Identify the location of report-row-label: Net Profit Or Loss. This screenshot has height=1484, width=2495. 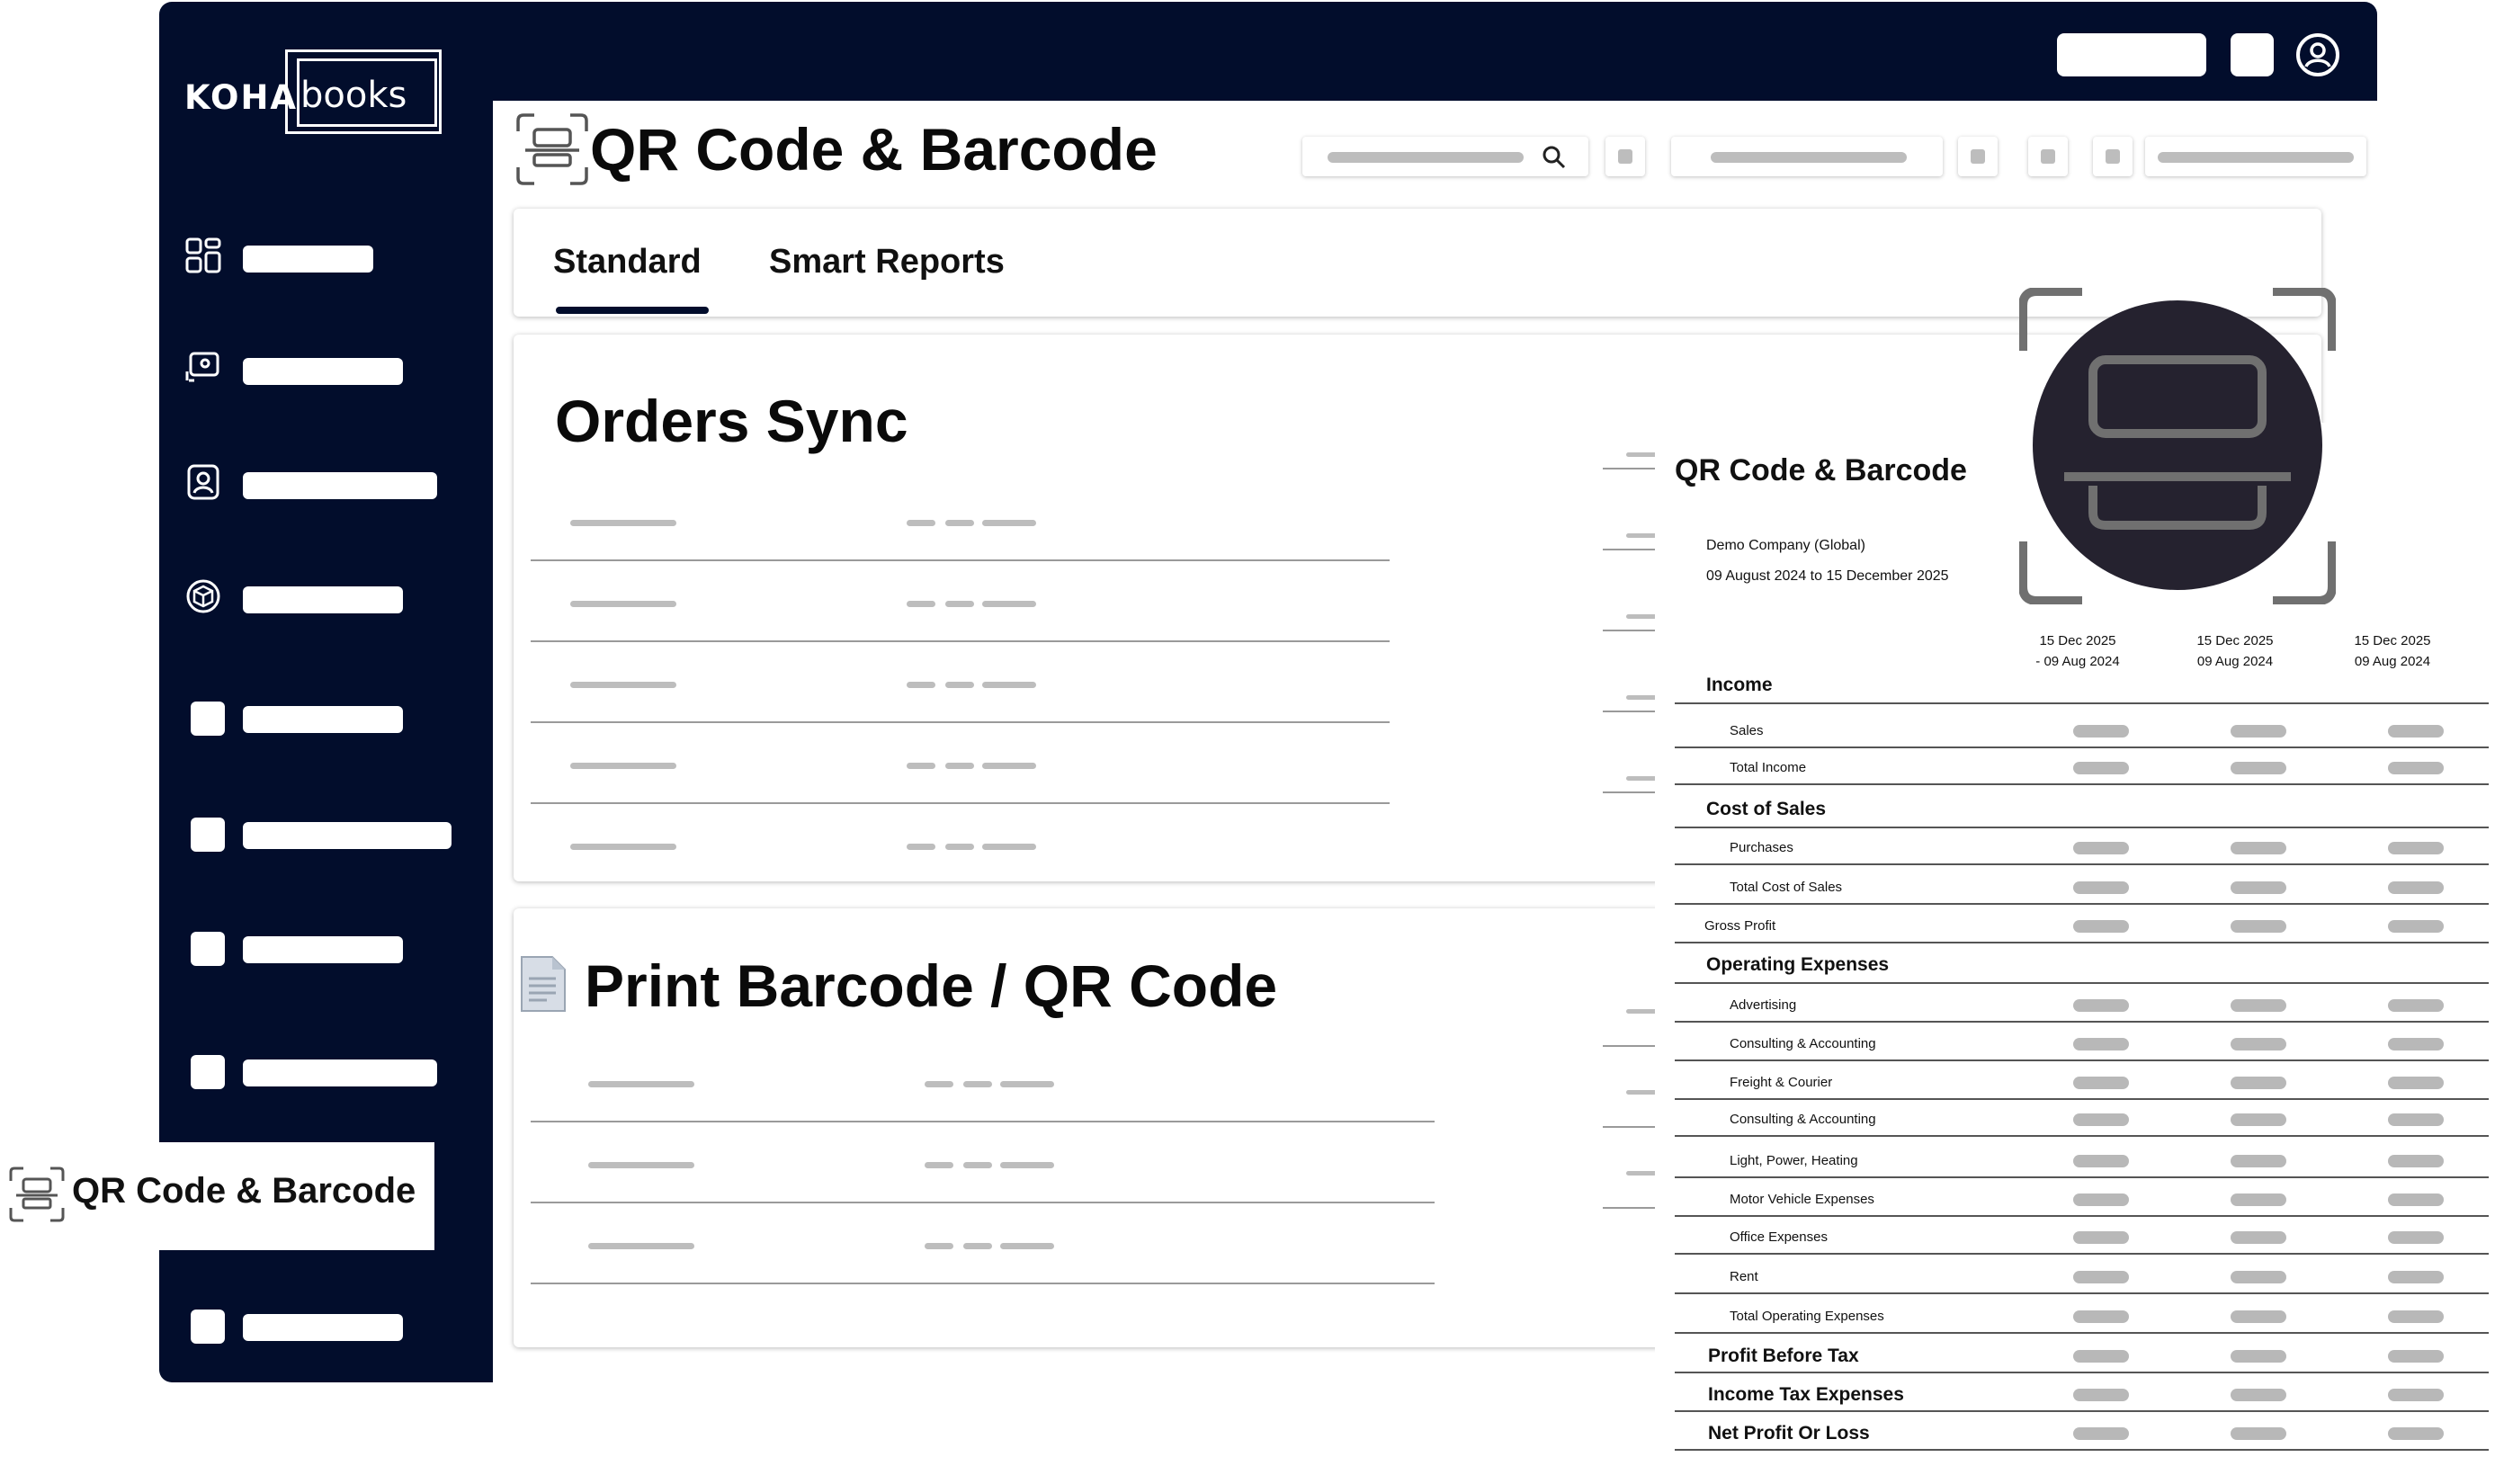
(1789, 1433).